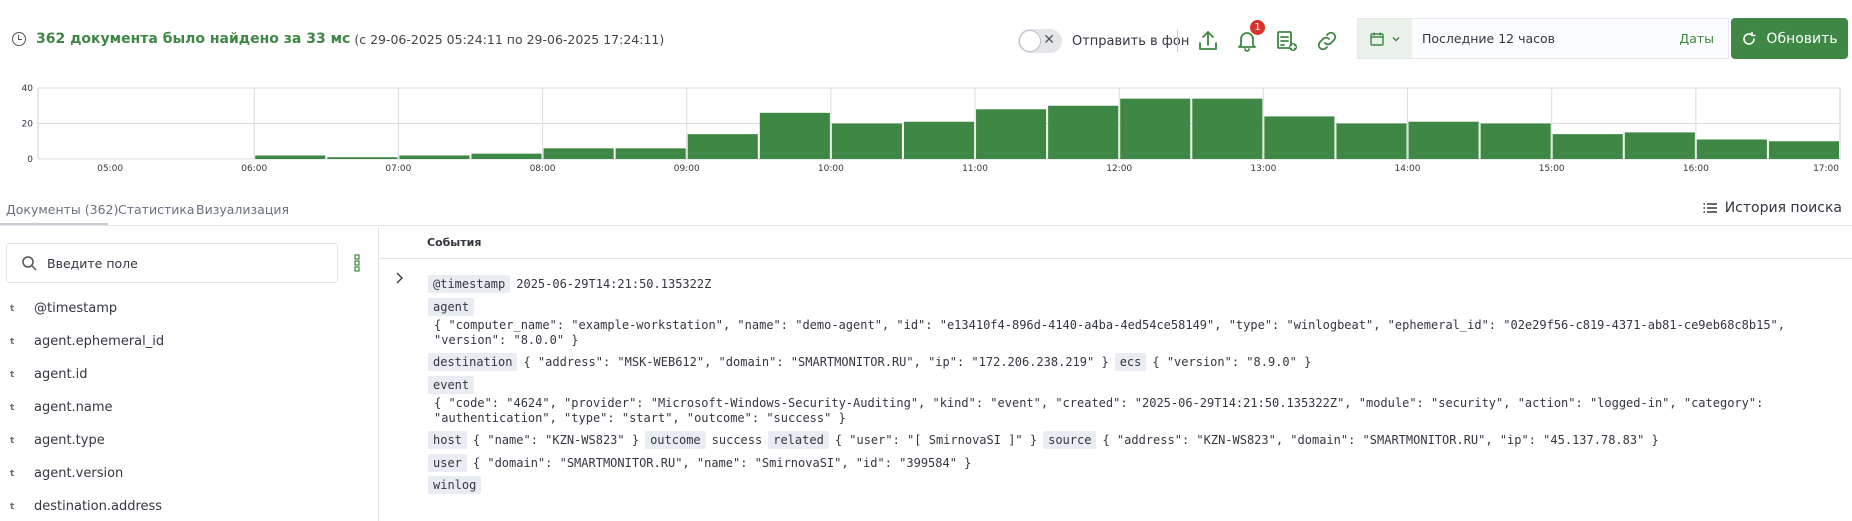 The height and width of the screenshot is (521, 1852). Describe the element at coordinates (447, 462) in the screenshot. I see `doc-key: user` at that location.